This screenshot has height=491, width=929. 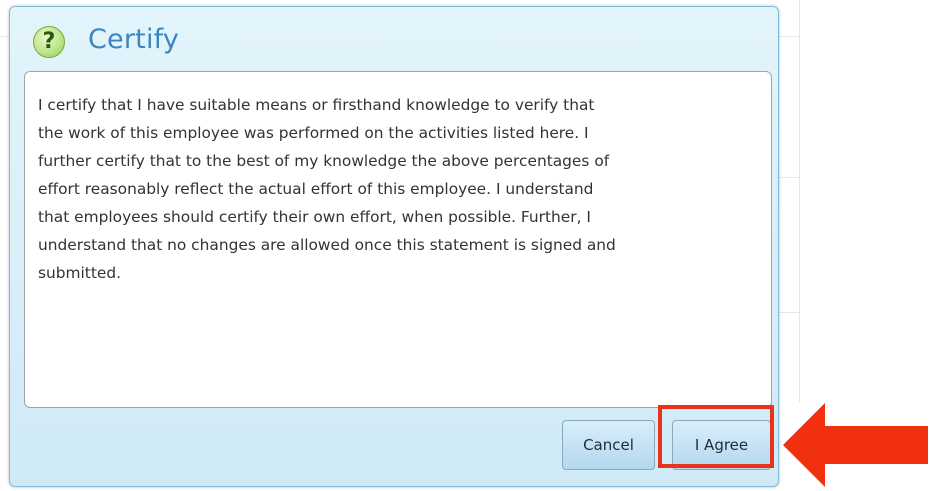 I want to click on i-agree-button: I Agree, so click(x=721, y=445).